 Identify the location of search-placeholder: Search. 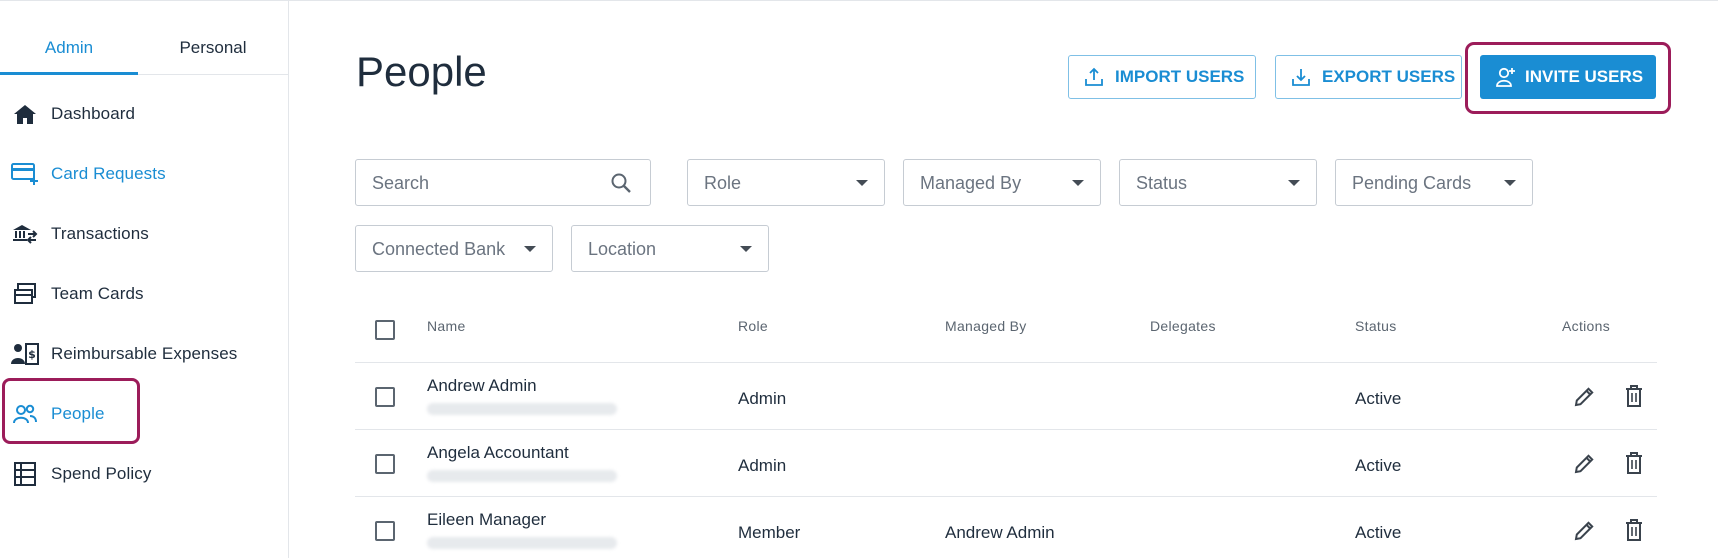
(401, 183).